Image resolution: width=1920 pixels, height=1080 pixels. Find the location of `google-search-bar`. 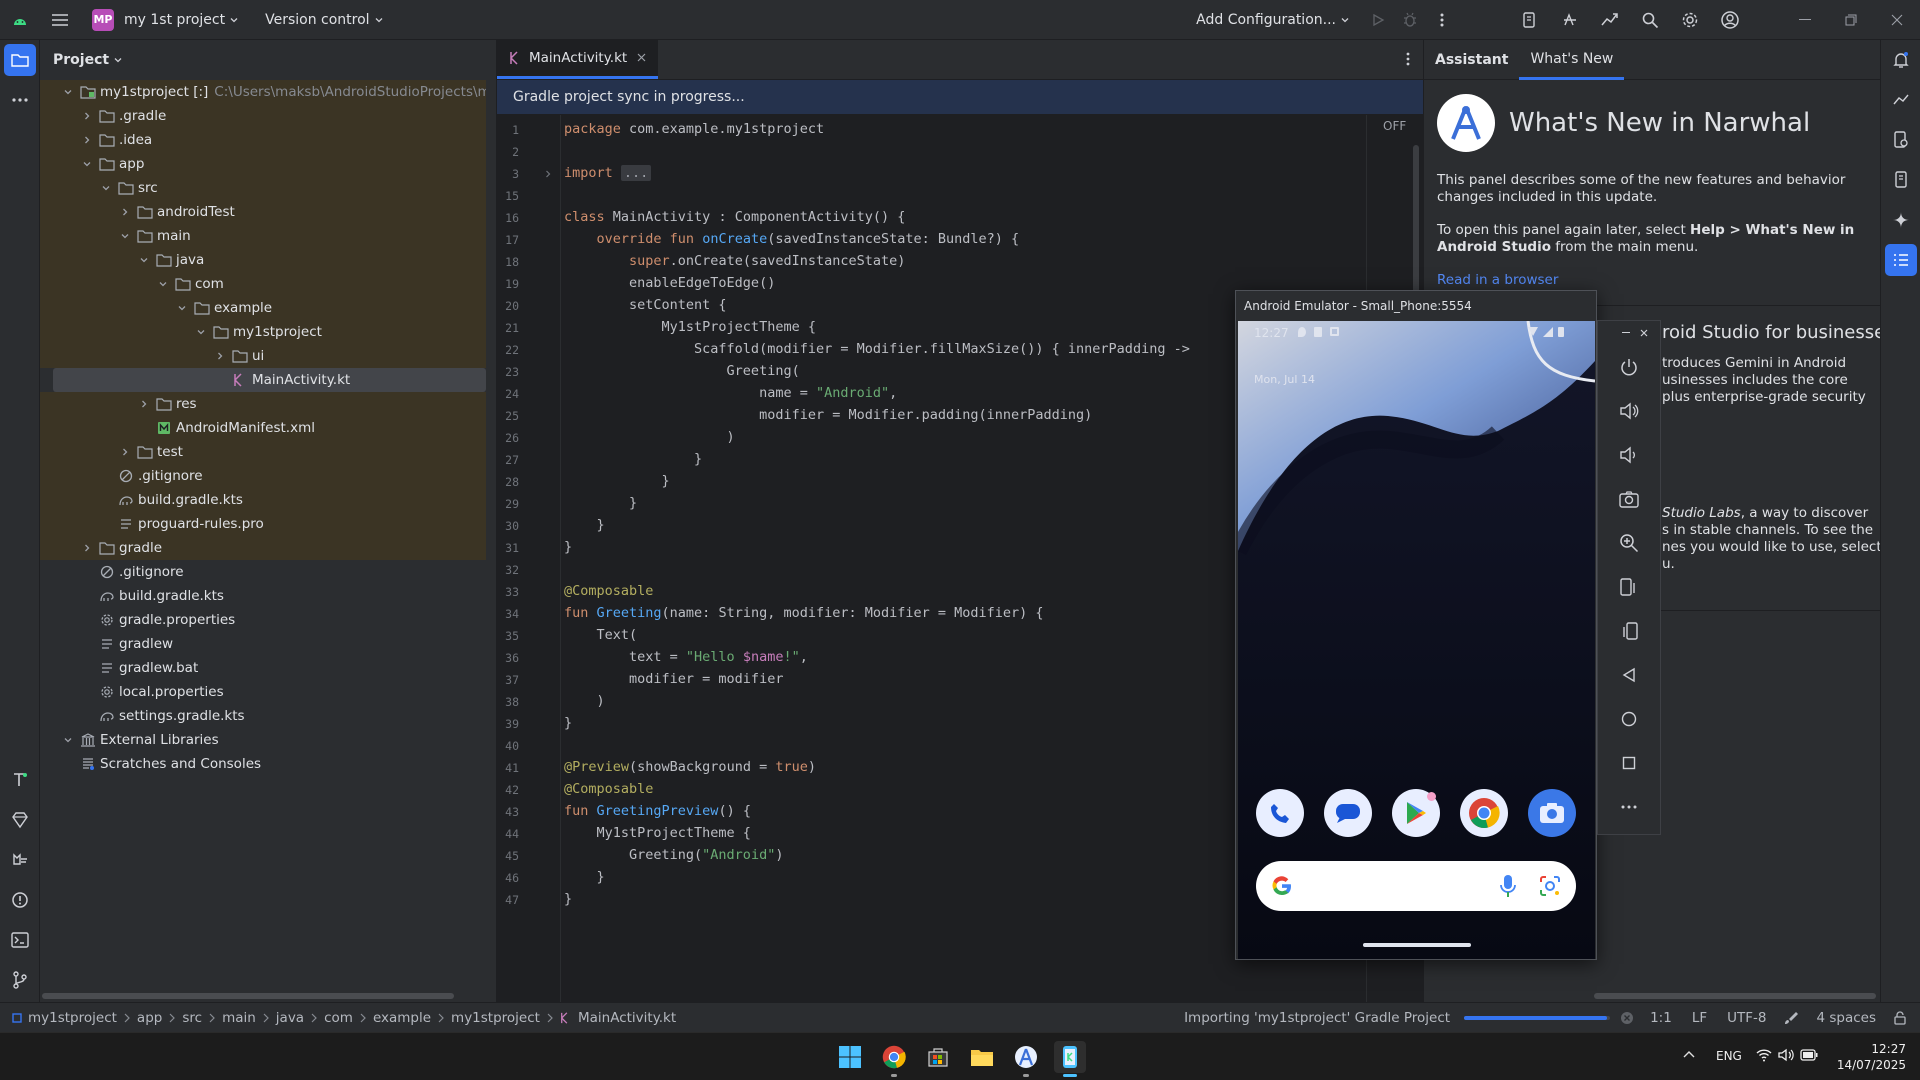

google-search-bar is located at coordinates (1416, 886).